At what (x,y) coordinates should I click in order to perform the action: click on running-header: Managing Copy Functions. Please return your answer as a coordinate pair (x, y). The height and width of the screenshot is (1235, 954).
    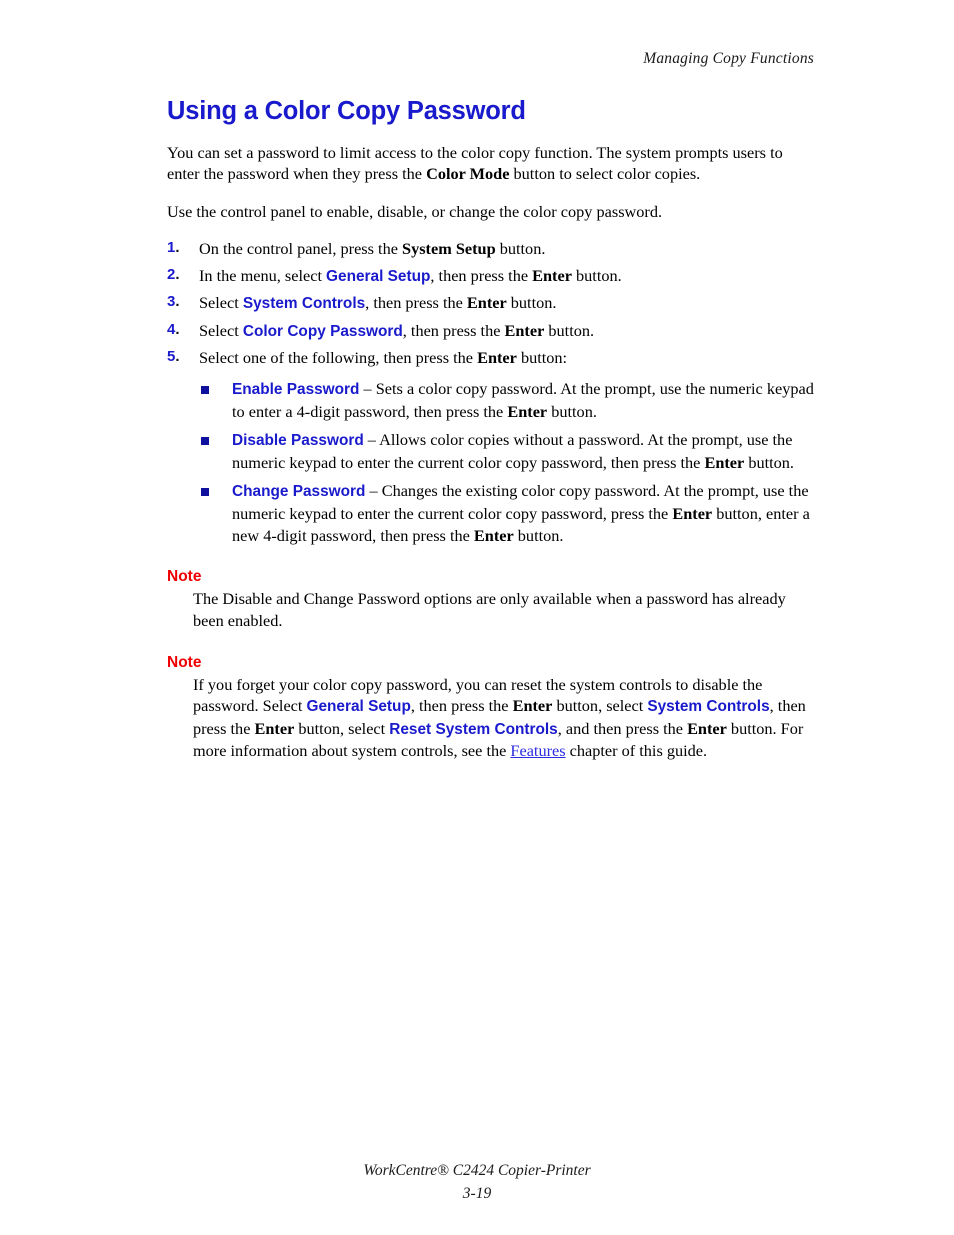
    Looking at the image, I should click on (728, 58).